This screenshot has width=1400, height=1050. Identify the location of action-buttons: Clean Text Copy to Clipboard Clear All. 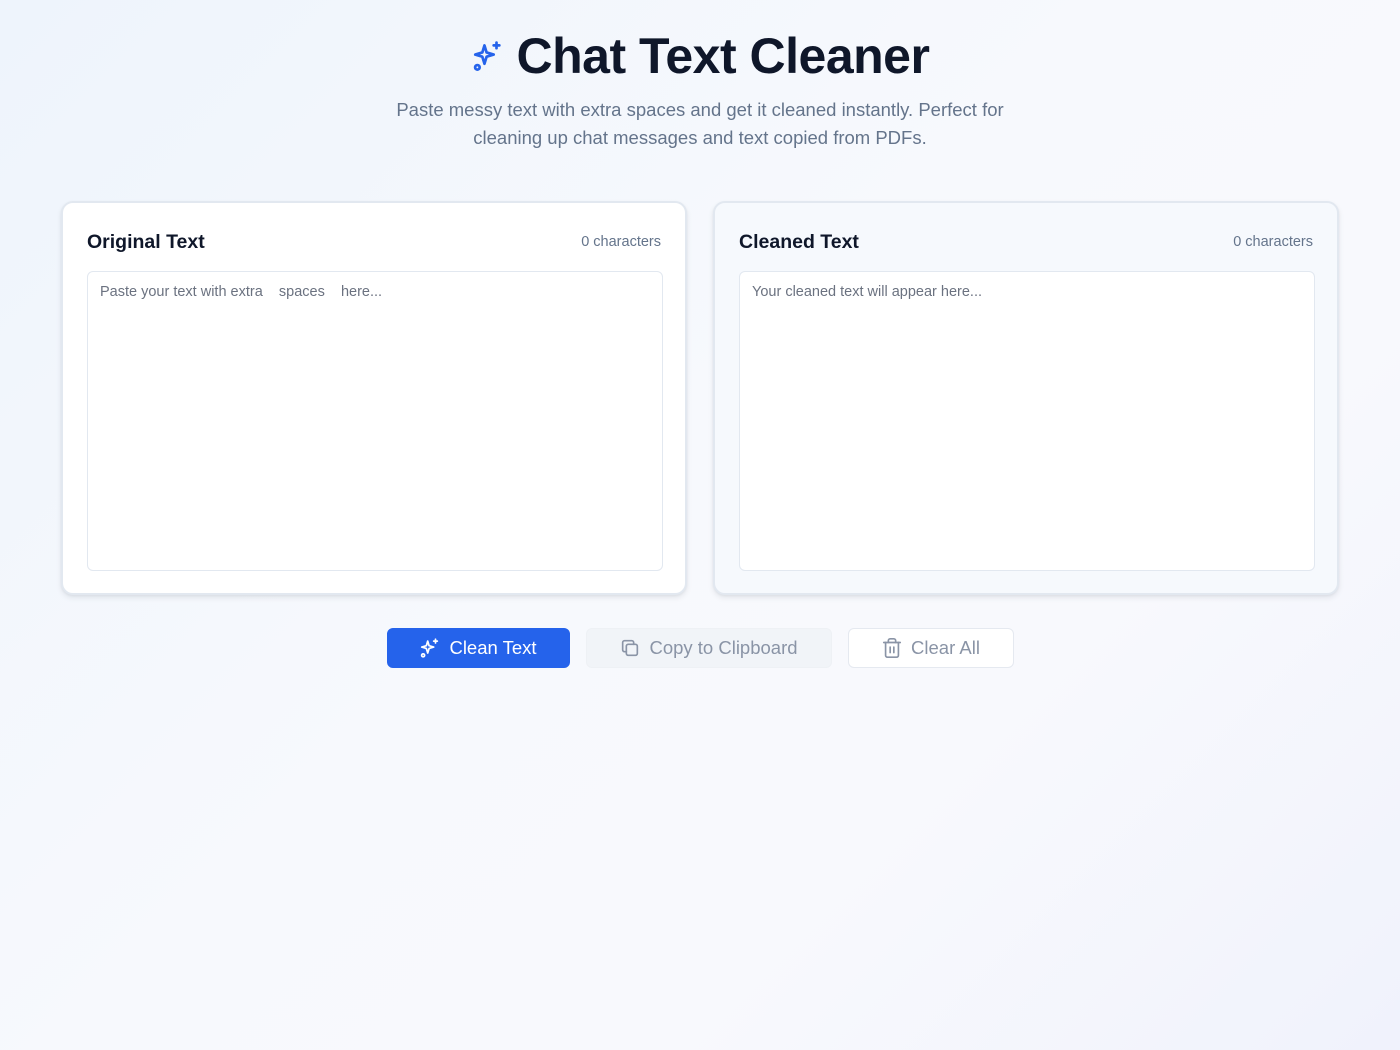
(700, 648).